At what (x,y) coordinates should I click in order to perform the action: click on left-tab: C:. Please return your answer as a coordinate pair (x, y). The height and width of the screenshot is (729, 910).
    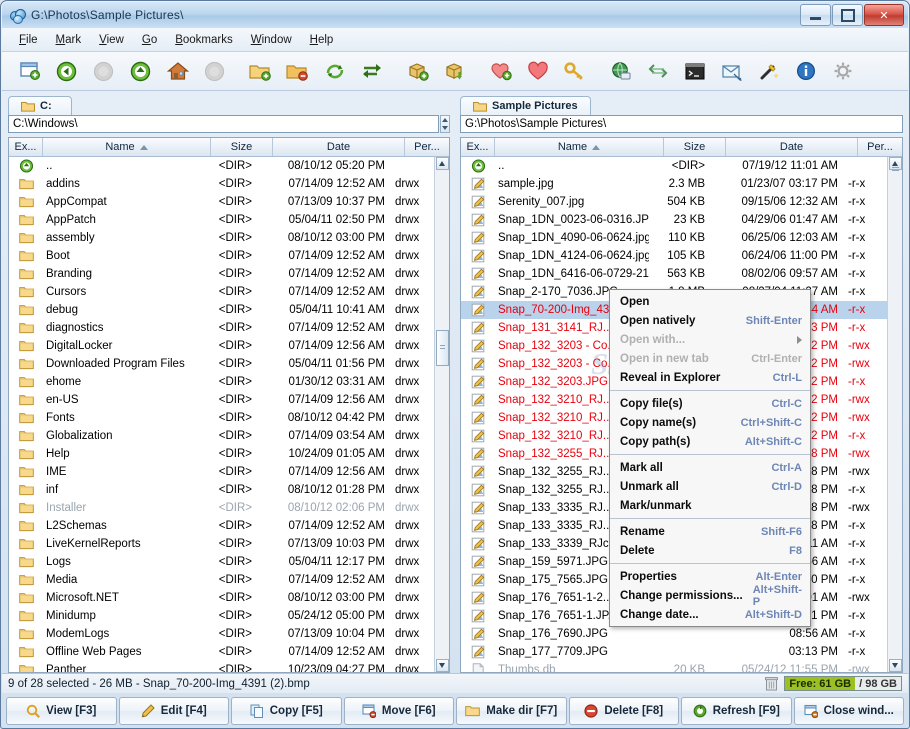
    Looking at the image, I should click on (40, 105).